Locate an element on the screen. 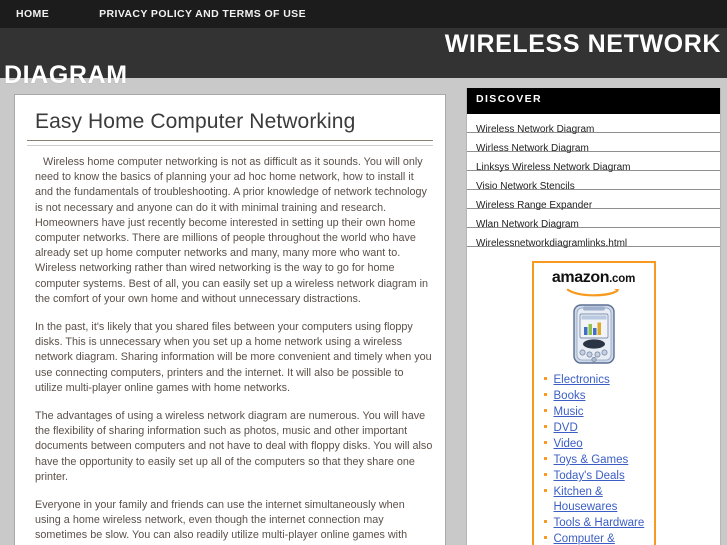  discover-link-1: Wirless Network Diagram is located at coordinates (532, 148).